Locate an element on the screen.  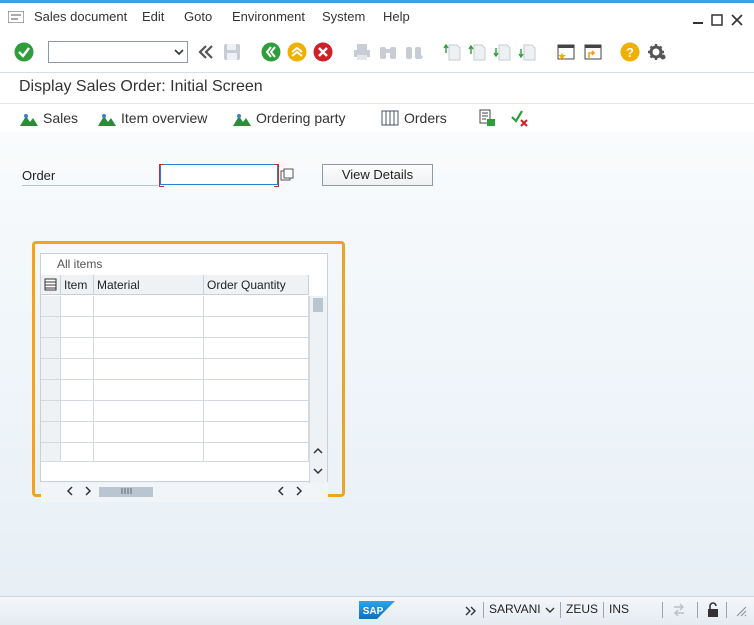
column-header-item: Item is located at coordinates (77, 285).